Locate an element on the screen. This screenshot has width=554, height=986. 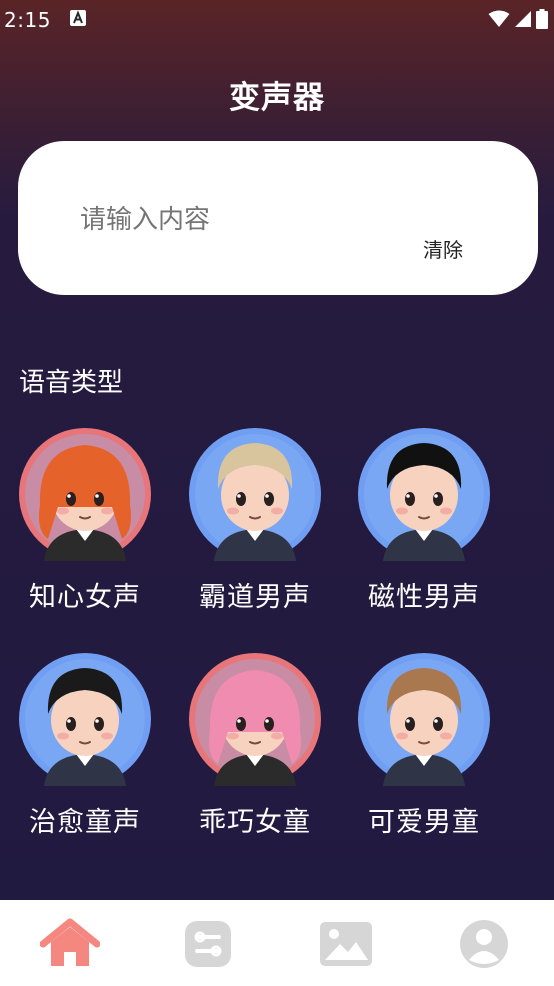
nav-image is located at coordinates (346, 944).